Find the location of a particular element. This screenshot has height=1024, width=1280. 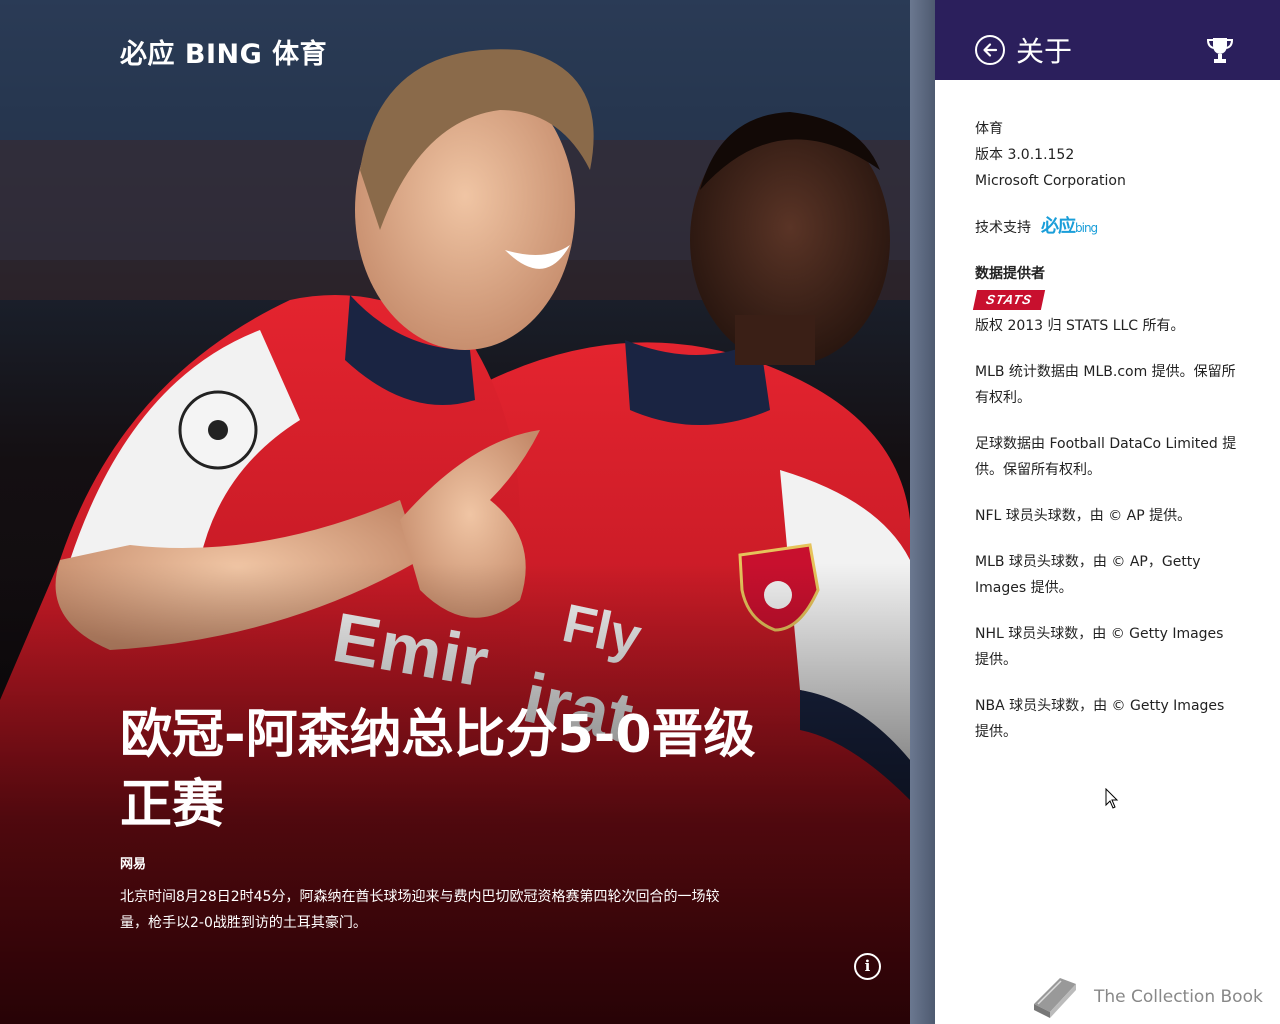

bing-logo: 必应bing is located at coordinates (1069, 227).